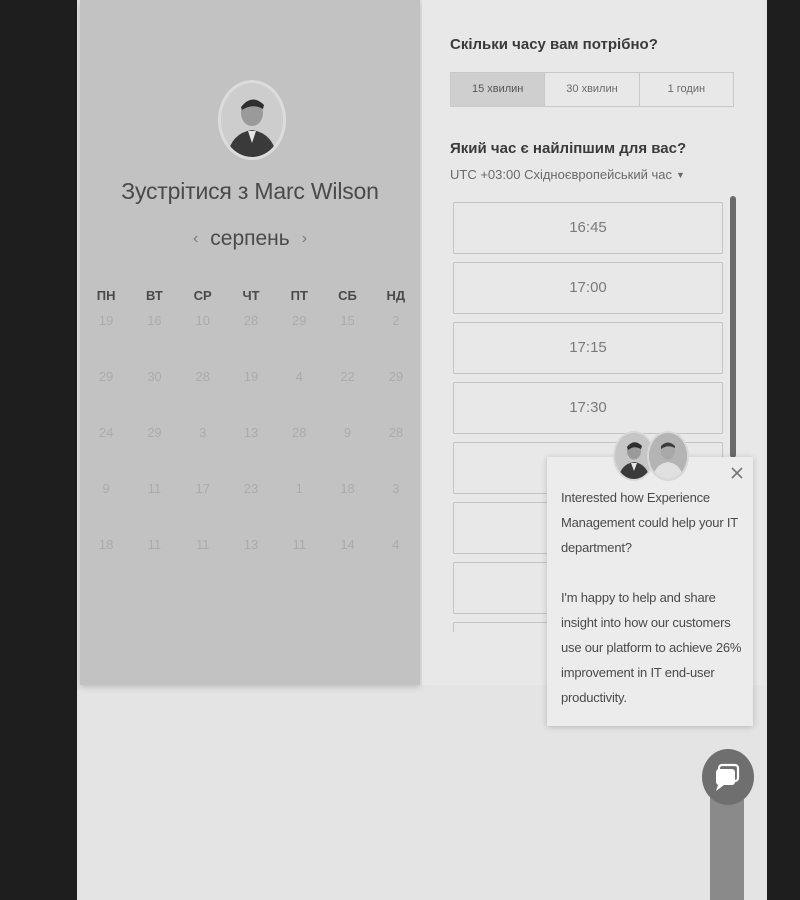  Describe the element at coordinates (588, 228) in the screenshot. I see `time-slot: 16:45` at that location.